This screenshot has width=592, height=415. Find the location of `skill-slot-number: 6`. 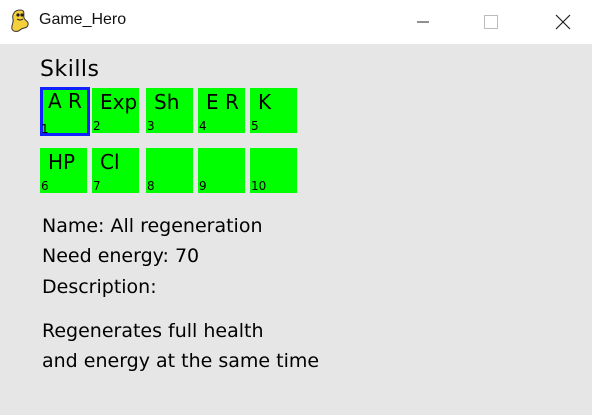

skill-slot-number: 6 is located at coordinates (45, 186).